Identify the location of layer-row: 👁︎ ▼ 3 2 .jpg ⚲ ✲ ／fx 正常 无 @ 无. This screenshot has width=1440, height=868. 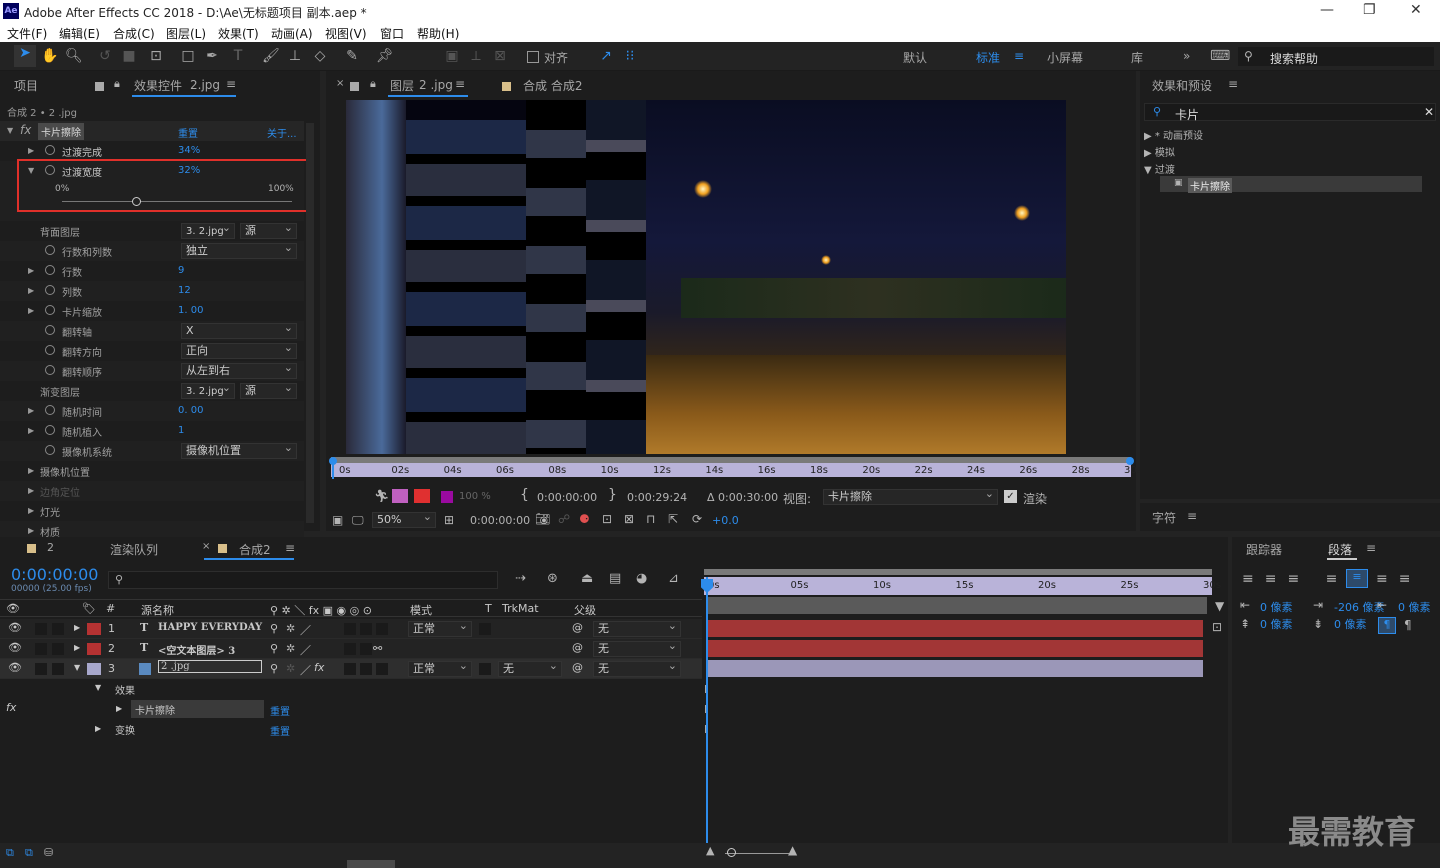
(351, 669).